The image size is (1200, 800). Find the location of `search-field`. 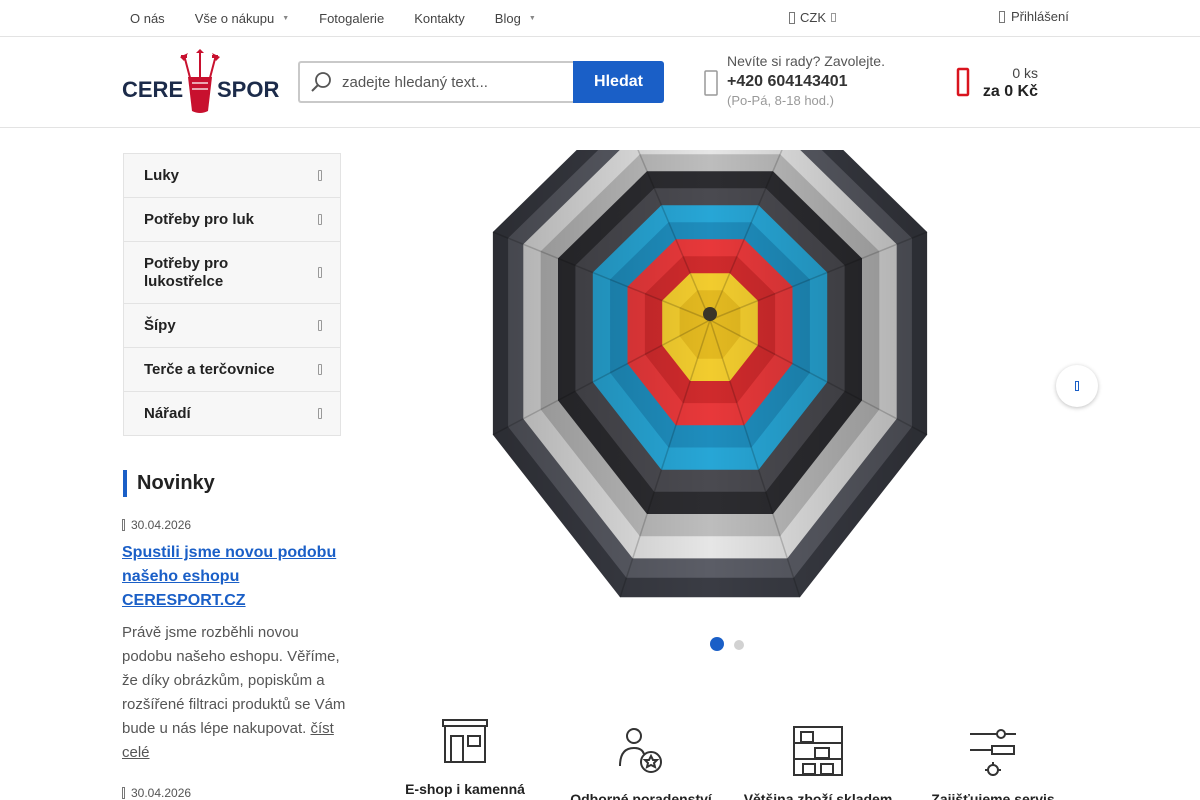

search-field is located at coordinates (435, 82).